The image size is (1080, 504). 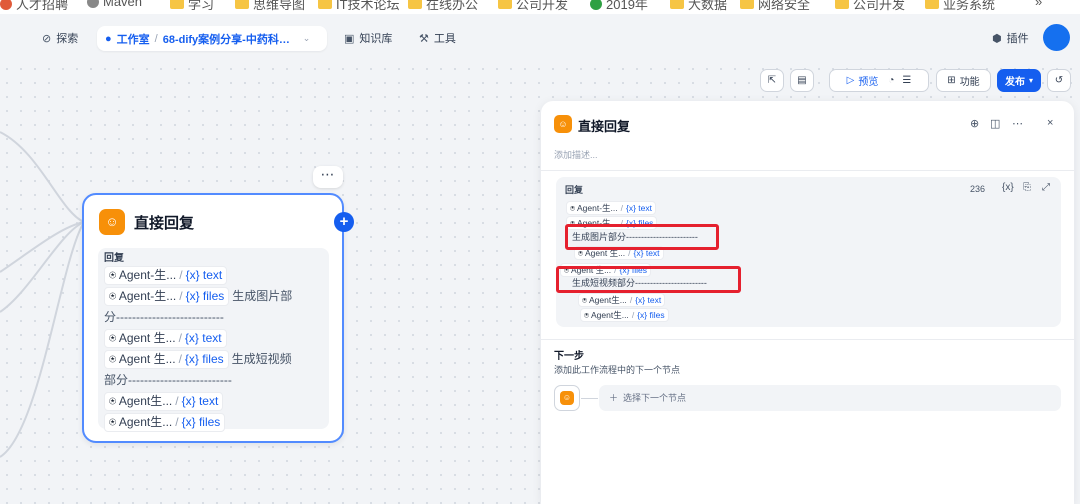 I want to click on expand-icon: ⤢, so click(x=1046, y=187).